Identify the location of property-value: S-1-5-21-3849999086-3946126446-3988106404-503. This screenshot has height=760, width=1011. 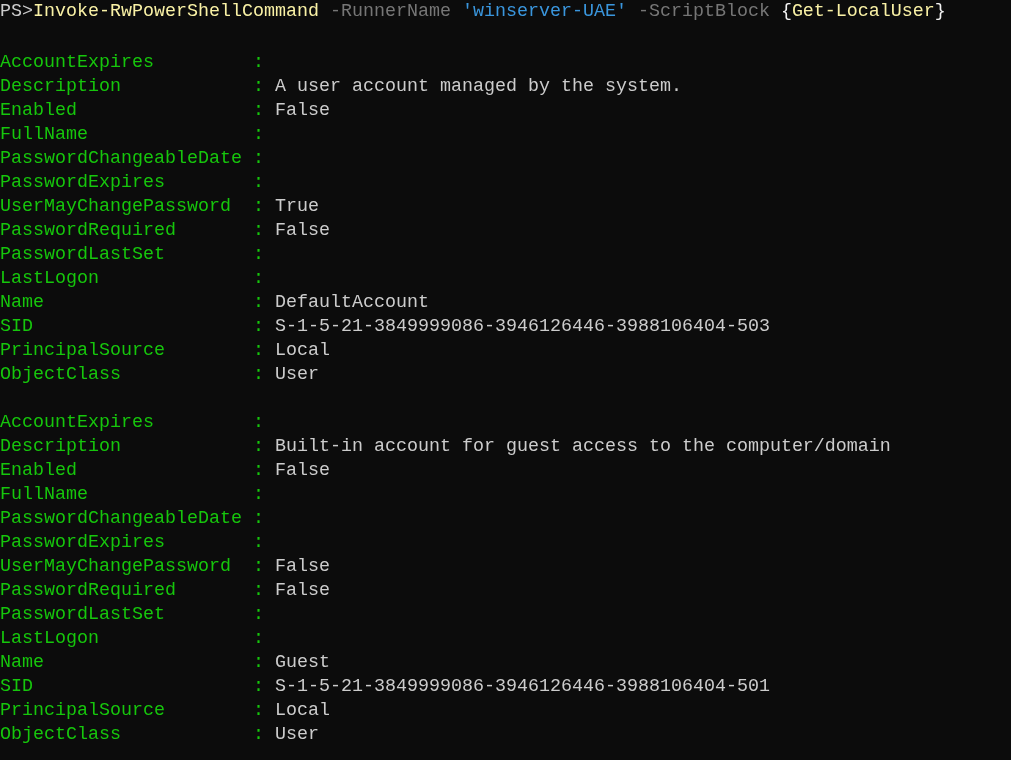
(522, 327).